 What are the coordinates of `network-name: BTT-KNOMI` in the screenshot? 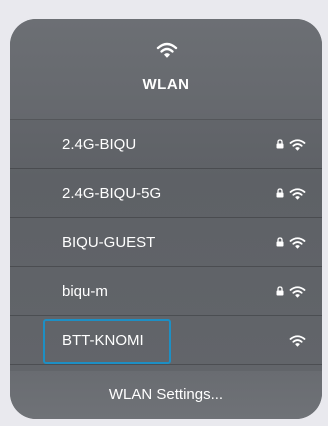 It's located at (103, 340).